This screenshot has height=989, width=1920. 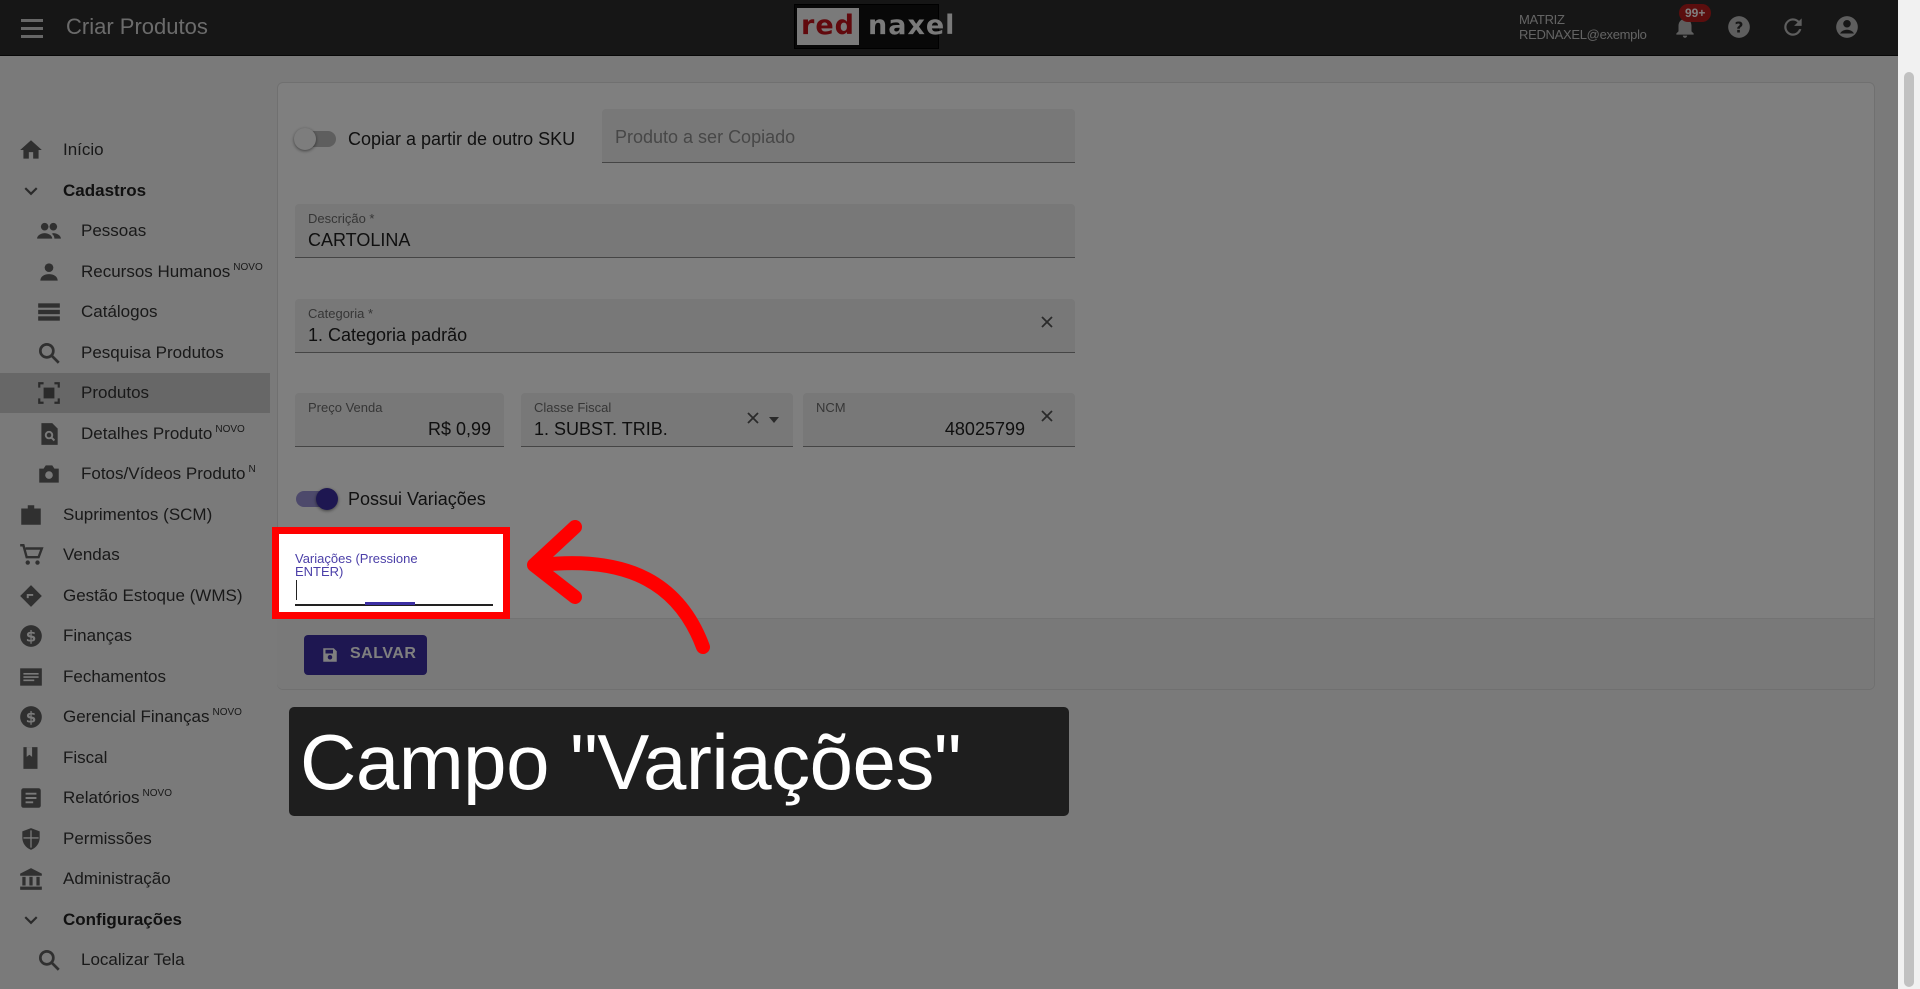 What do you see at coordinates (49, 353) in the screenshot?
I see `search-icon` at bounding box center [49, 353].